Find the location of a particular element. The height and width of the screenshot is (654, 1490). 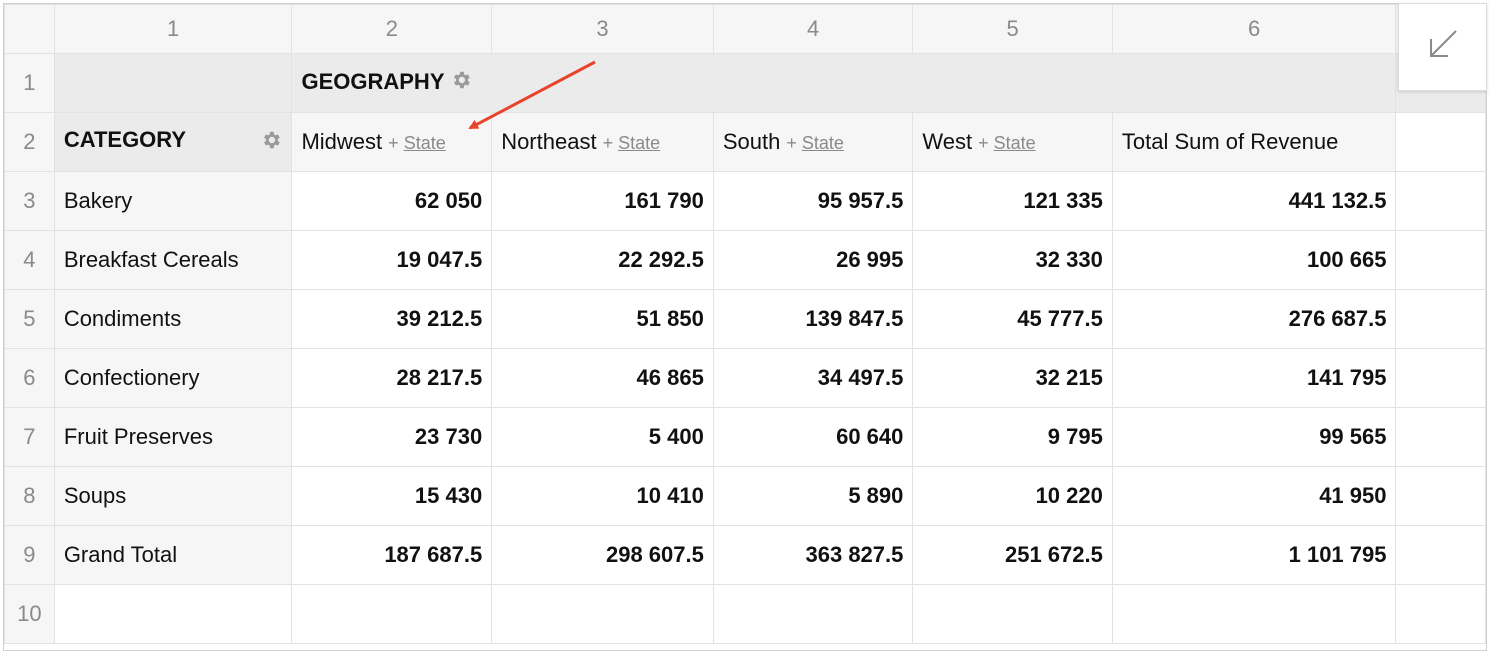

column-header-south: South + State is located at coordinates (813, 142).